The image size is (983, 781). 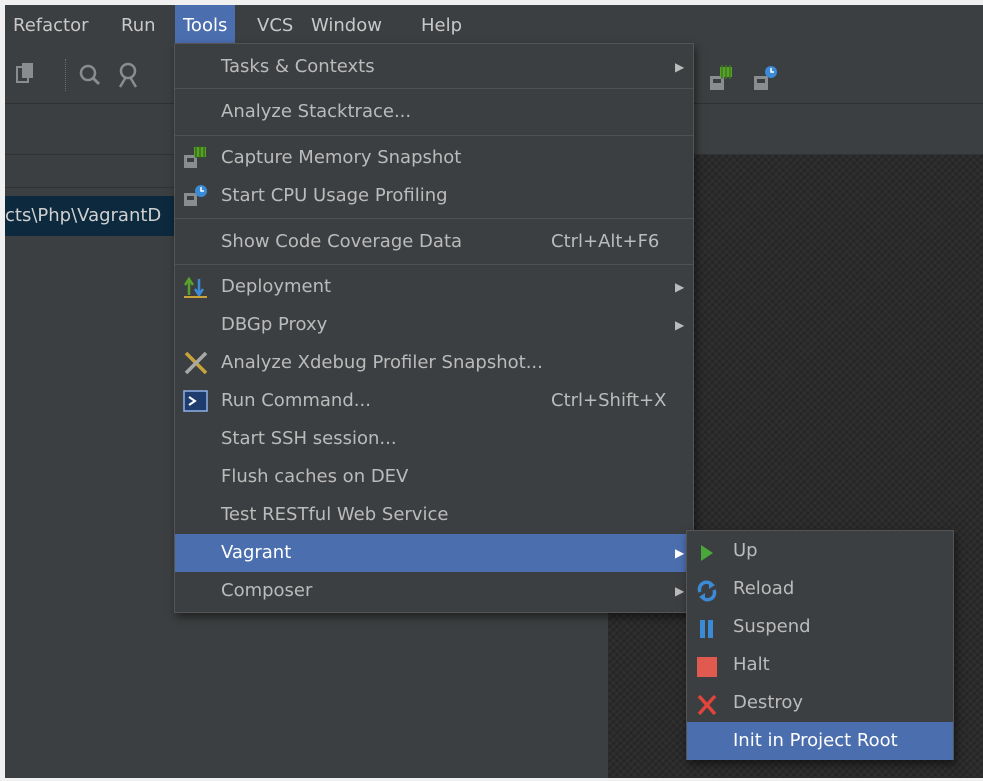 I want to click on menu-item-deployment: Deployment ▶, so click(x=434, y=287).